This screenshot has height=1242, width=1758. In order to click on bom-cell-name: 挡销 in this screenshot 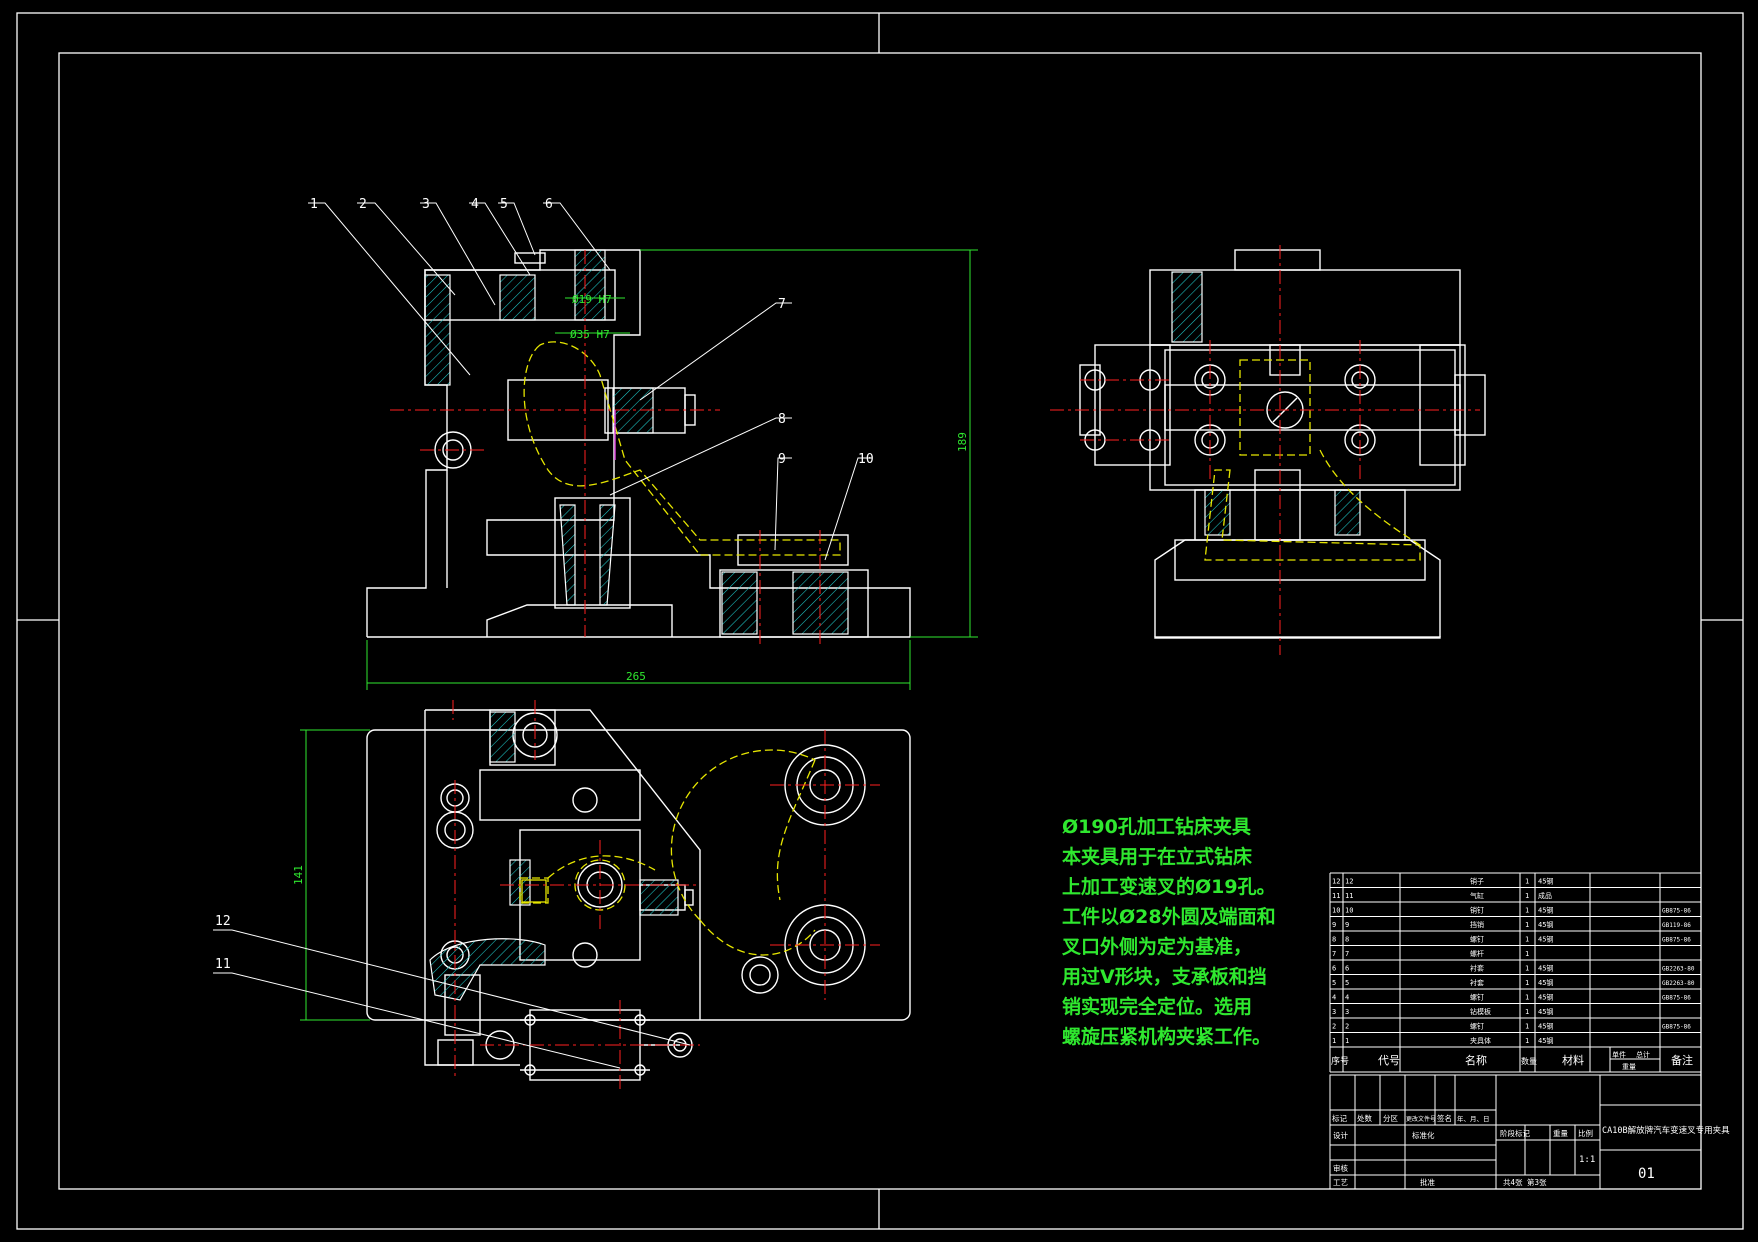, I will do `click(1477, 924)`.